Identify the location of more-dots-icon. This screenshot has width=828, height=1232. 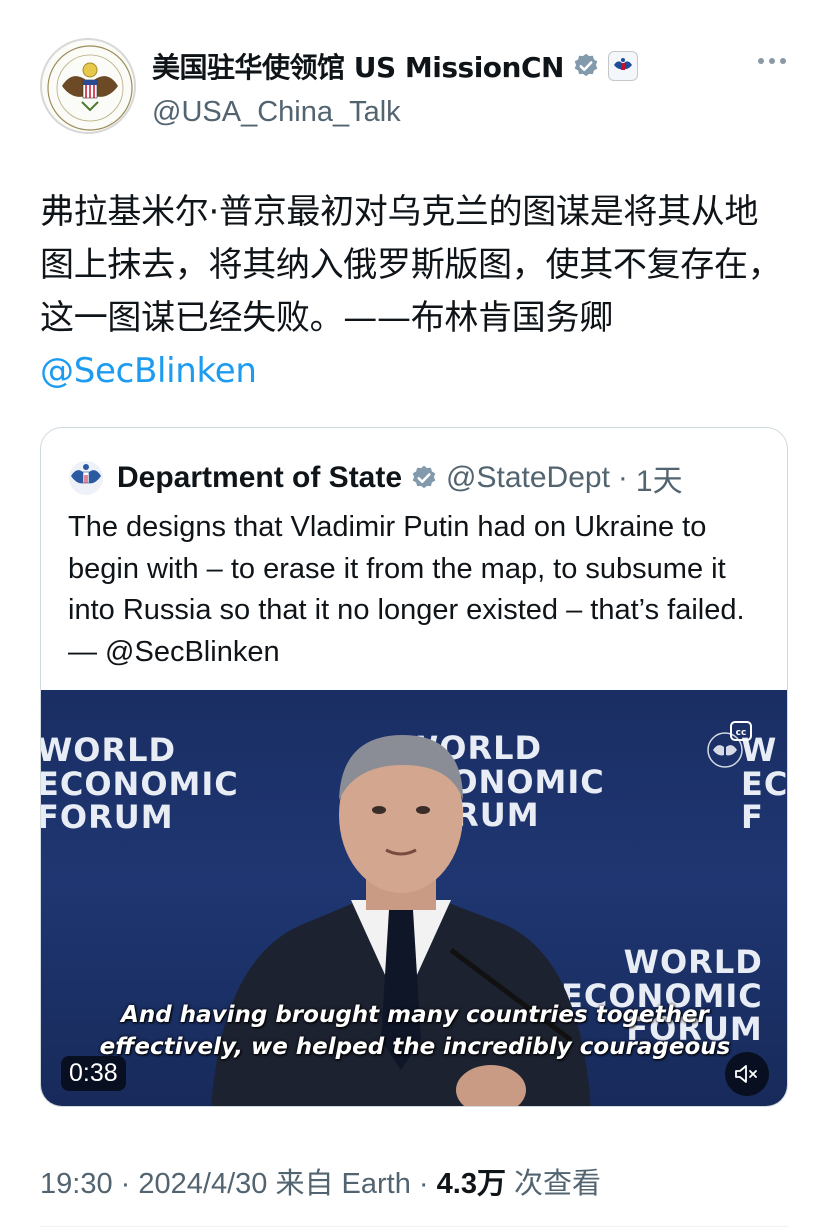
(772, 61).